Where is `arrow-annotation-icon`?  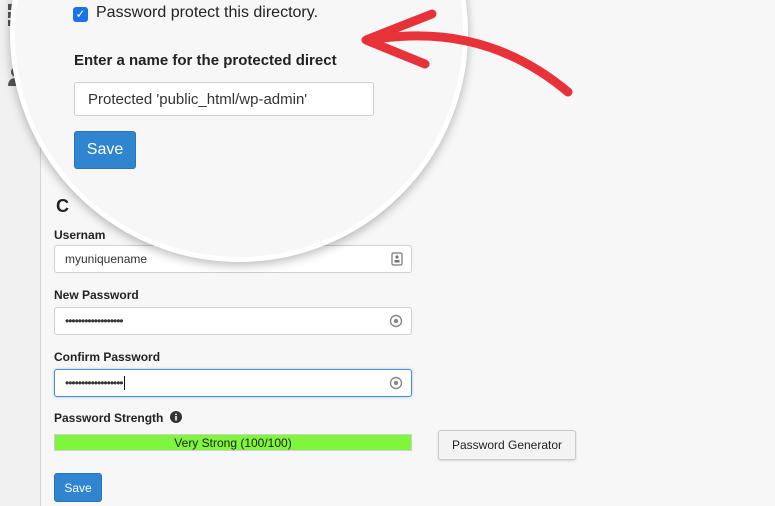
arrow-annotation-icon is located at coordinates (467, 53).